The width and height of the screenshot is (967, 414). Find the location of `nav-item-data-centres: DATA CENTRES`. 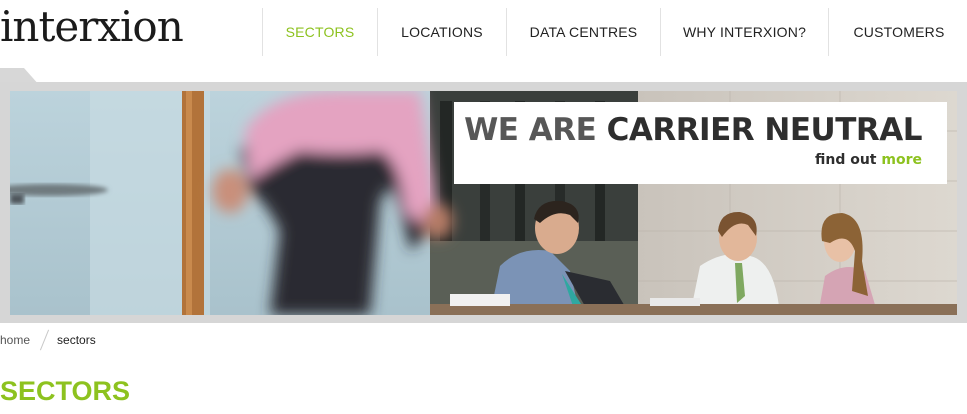

nav-item-data-centres: DATA CENTRES is located at coordinates (583, 32).